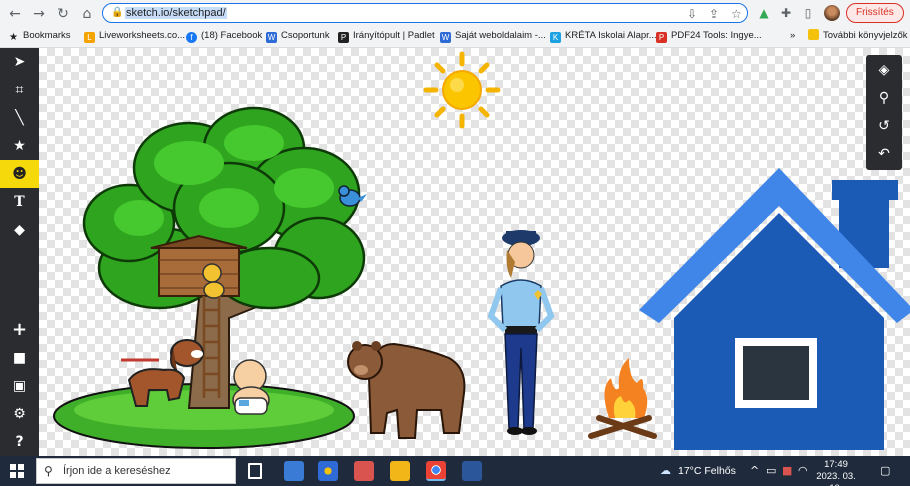  Describe the element at coordinates (298, 36) in the screenshot. I see `bookmark-item: W Csoportunk` at that location.